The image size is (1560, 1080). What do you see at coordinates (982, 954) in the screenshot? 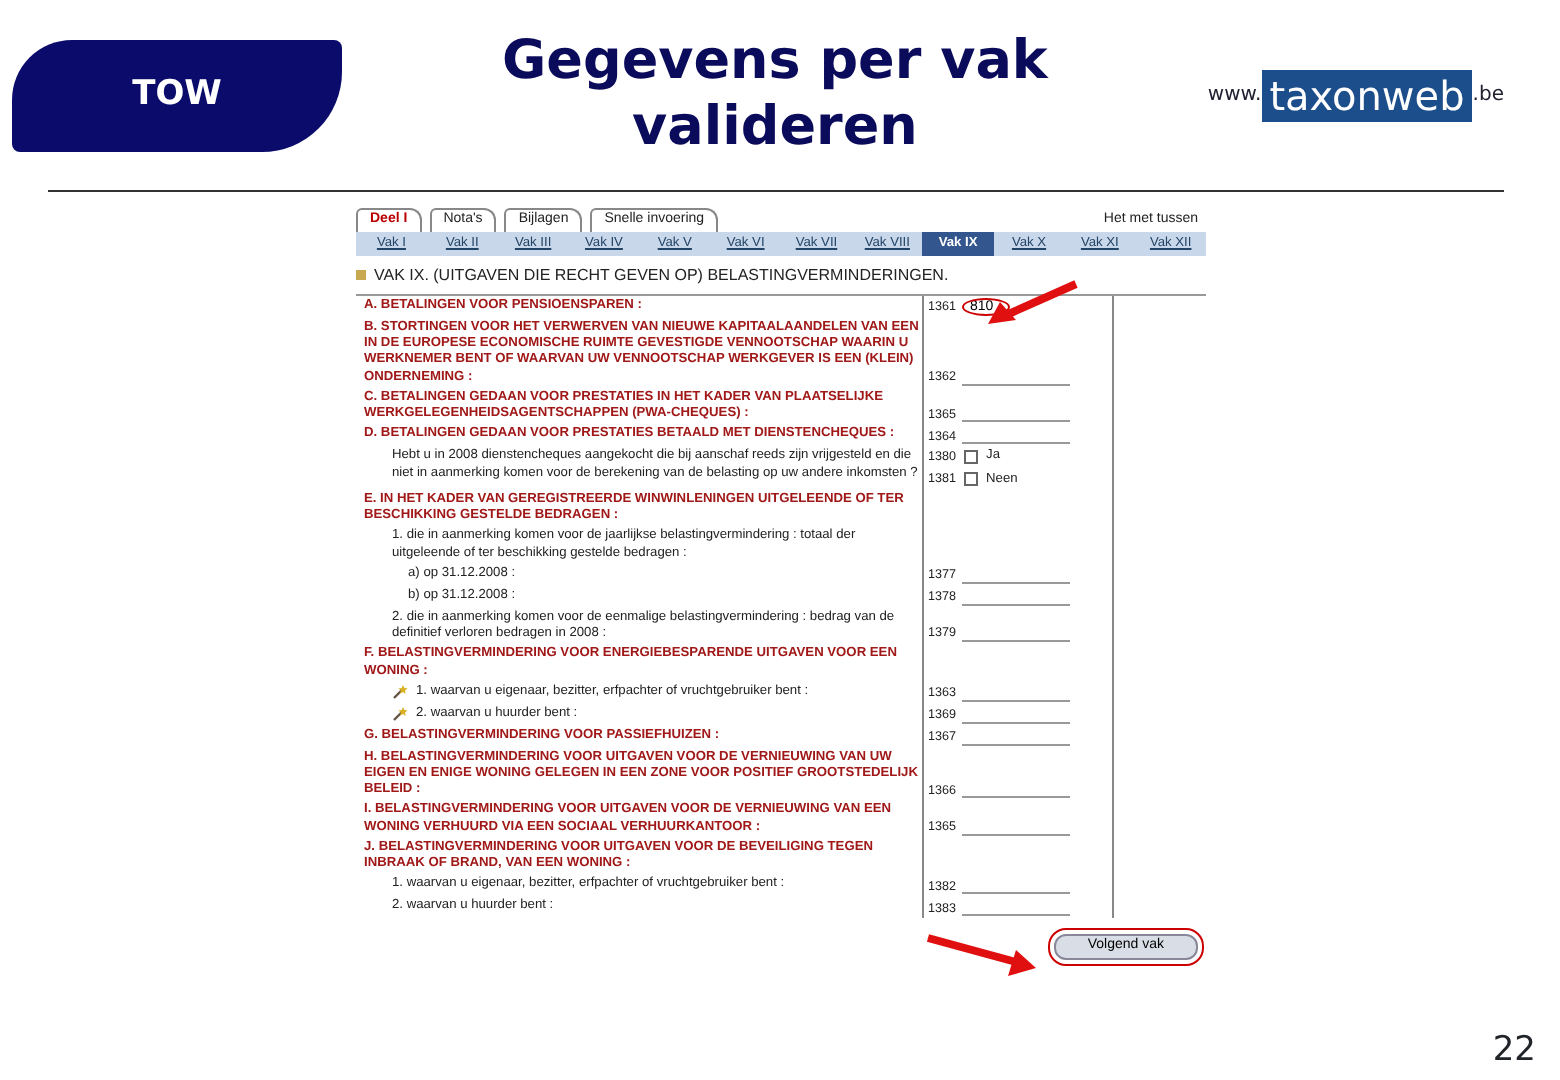
I see `arrow-annotation` at bounding box center [982, 954].